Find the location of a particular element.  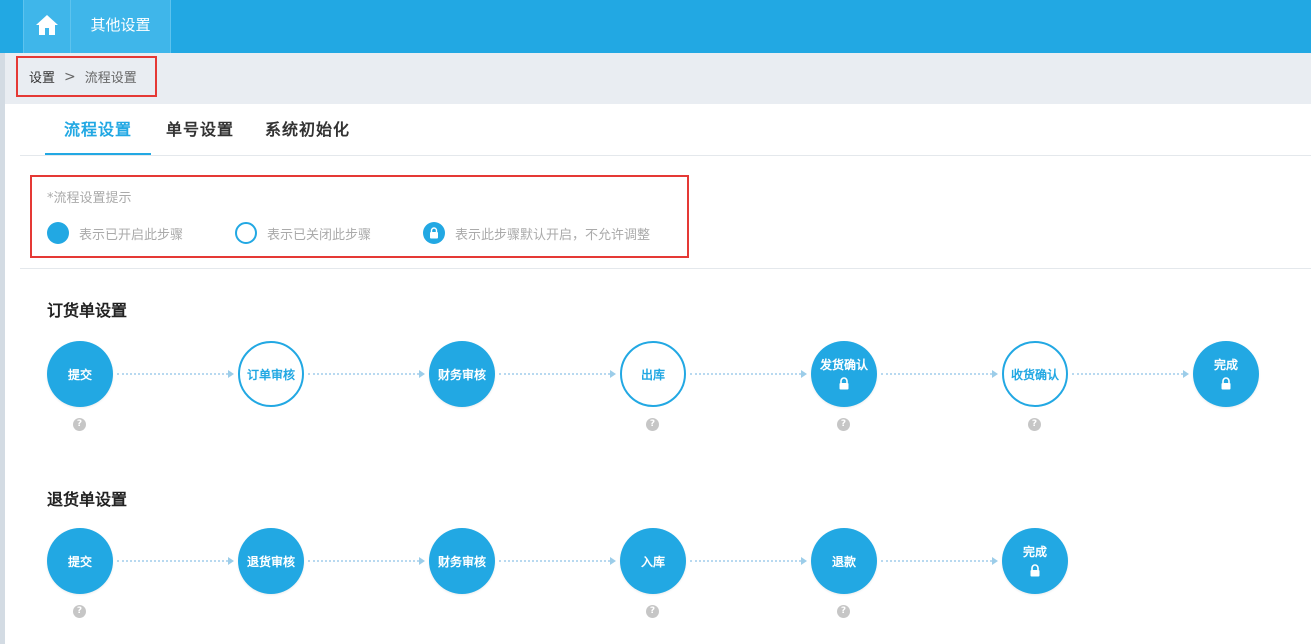

flow-step-label: 入库 is located at coordinates (652, 561).